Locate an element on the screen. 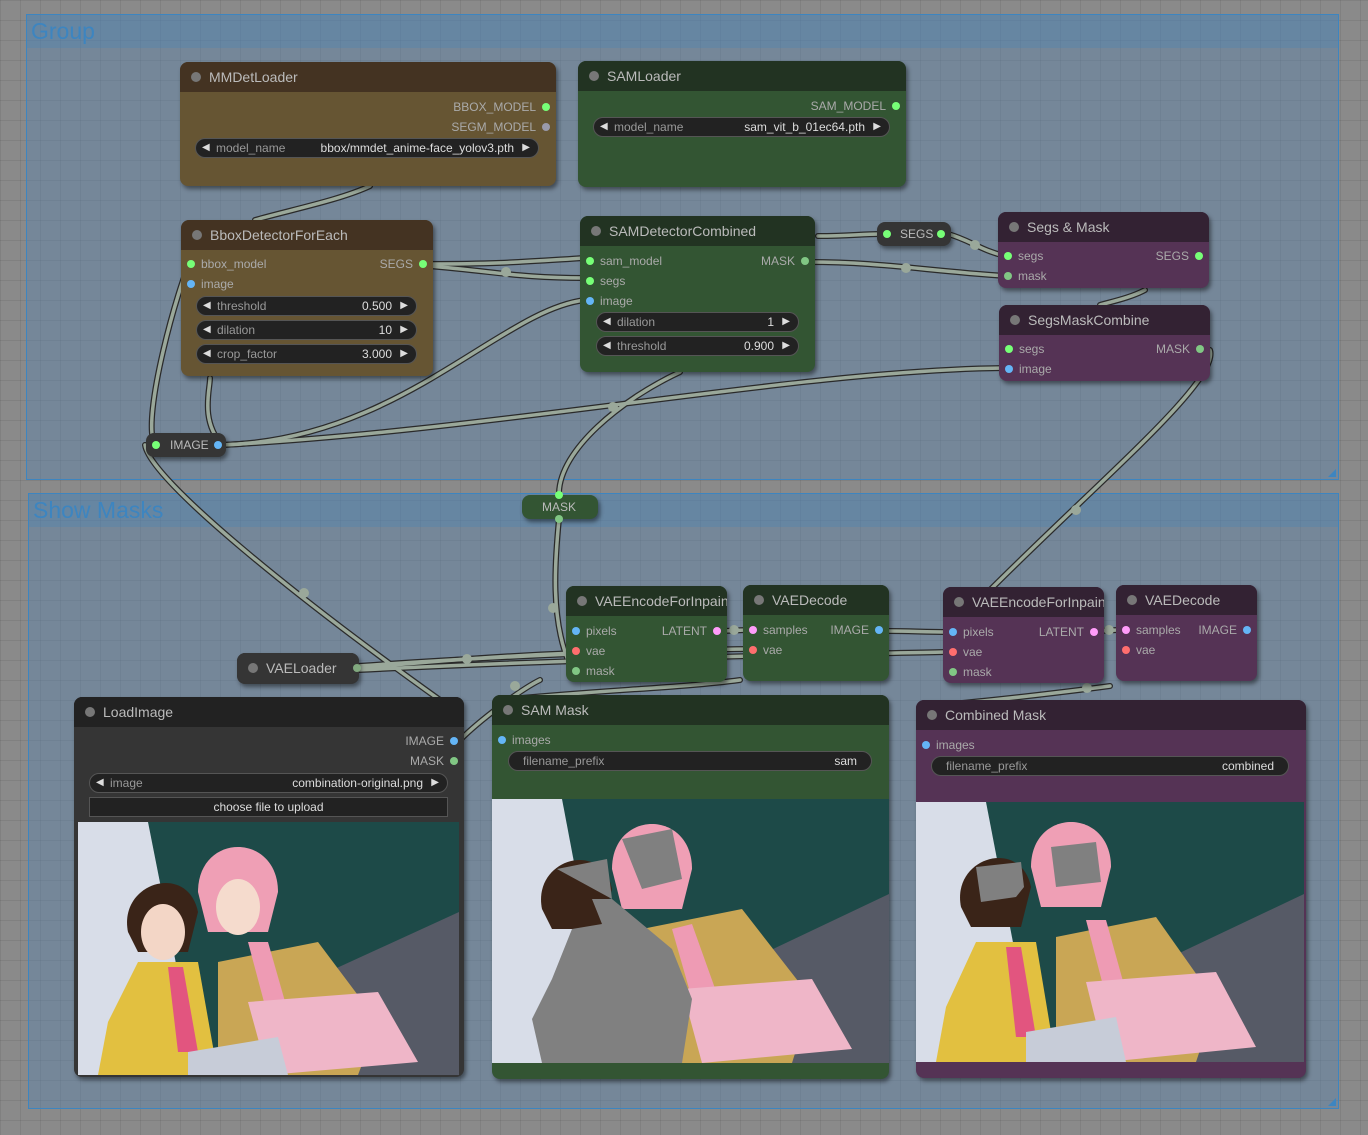  output-bbox-model: BBOX_MODEL is located at coordinates (502, 107).